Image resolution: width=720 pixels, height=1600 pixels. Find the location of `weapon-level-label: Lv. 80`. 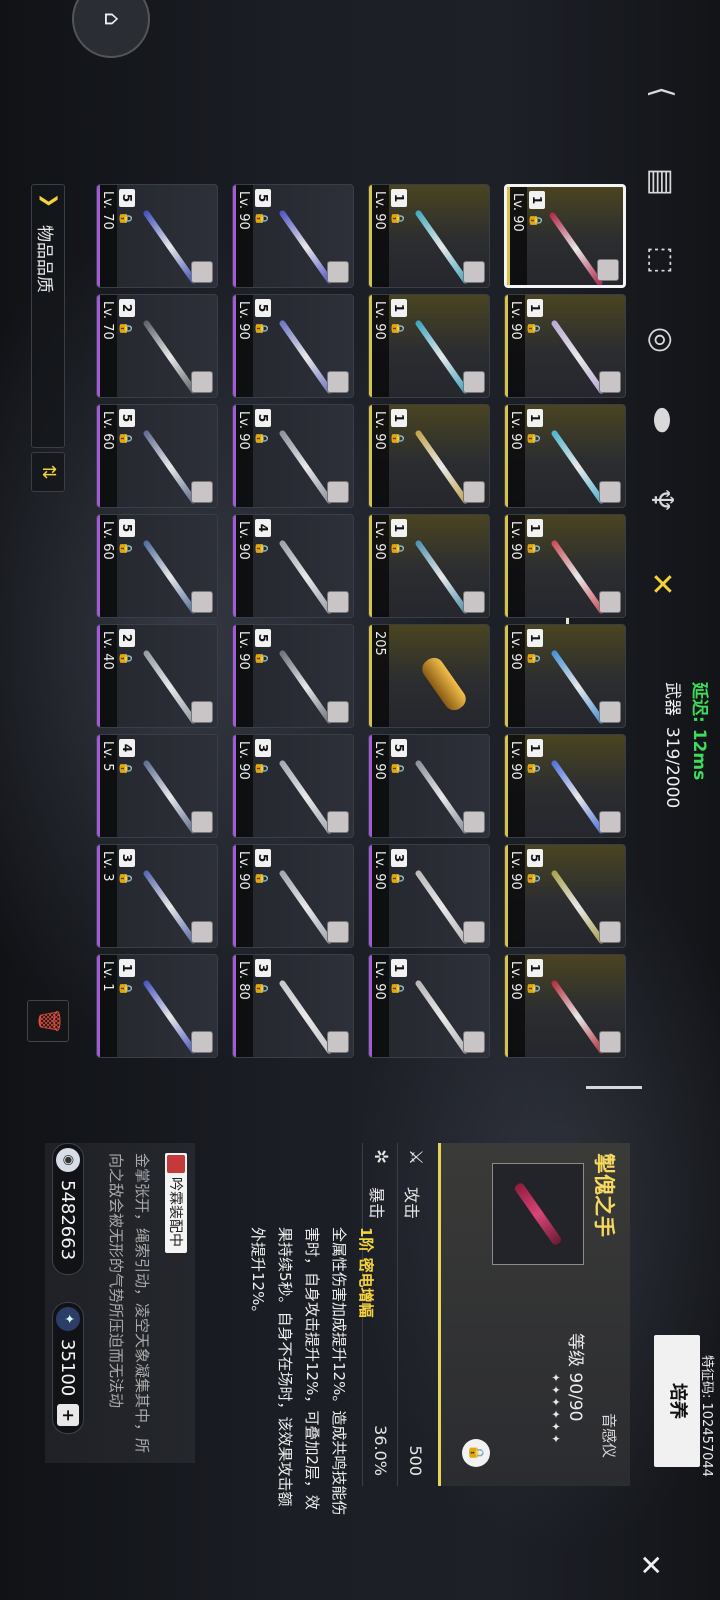

weapon-level-label: Lv. 80 is located at coordinates (243, 1006).